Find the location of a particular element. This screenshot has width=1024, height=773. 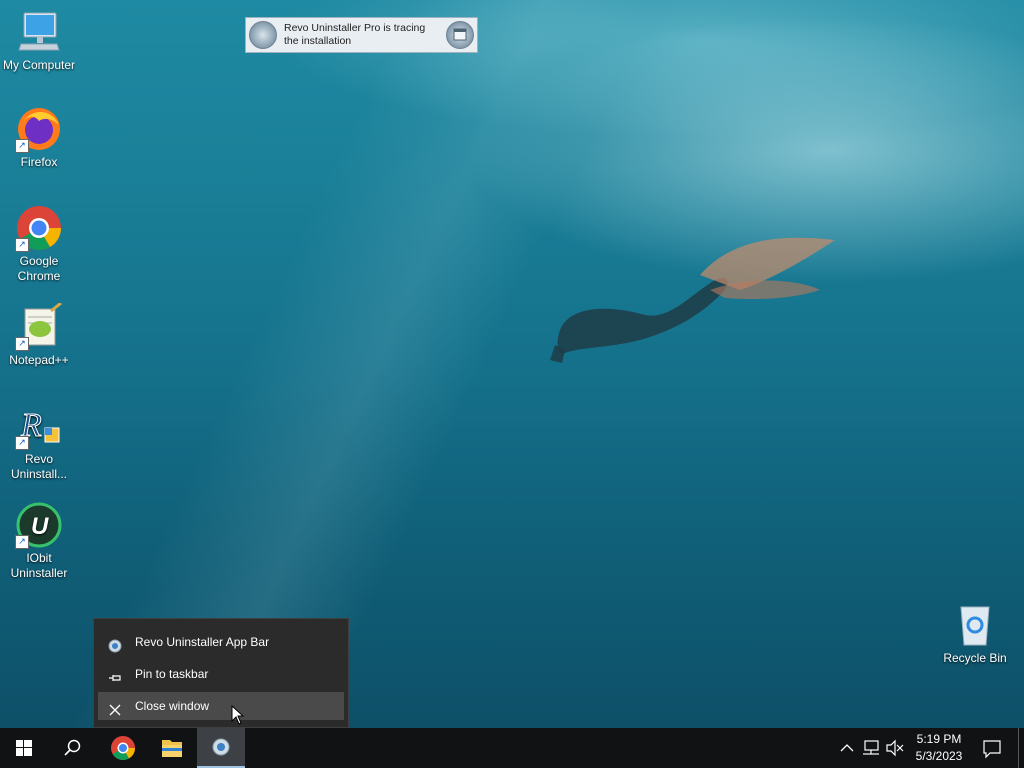

clock-date: 5/3/2023 is located at coordinates (939, 756).